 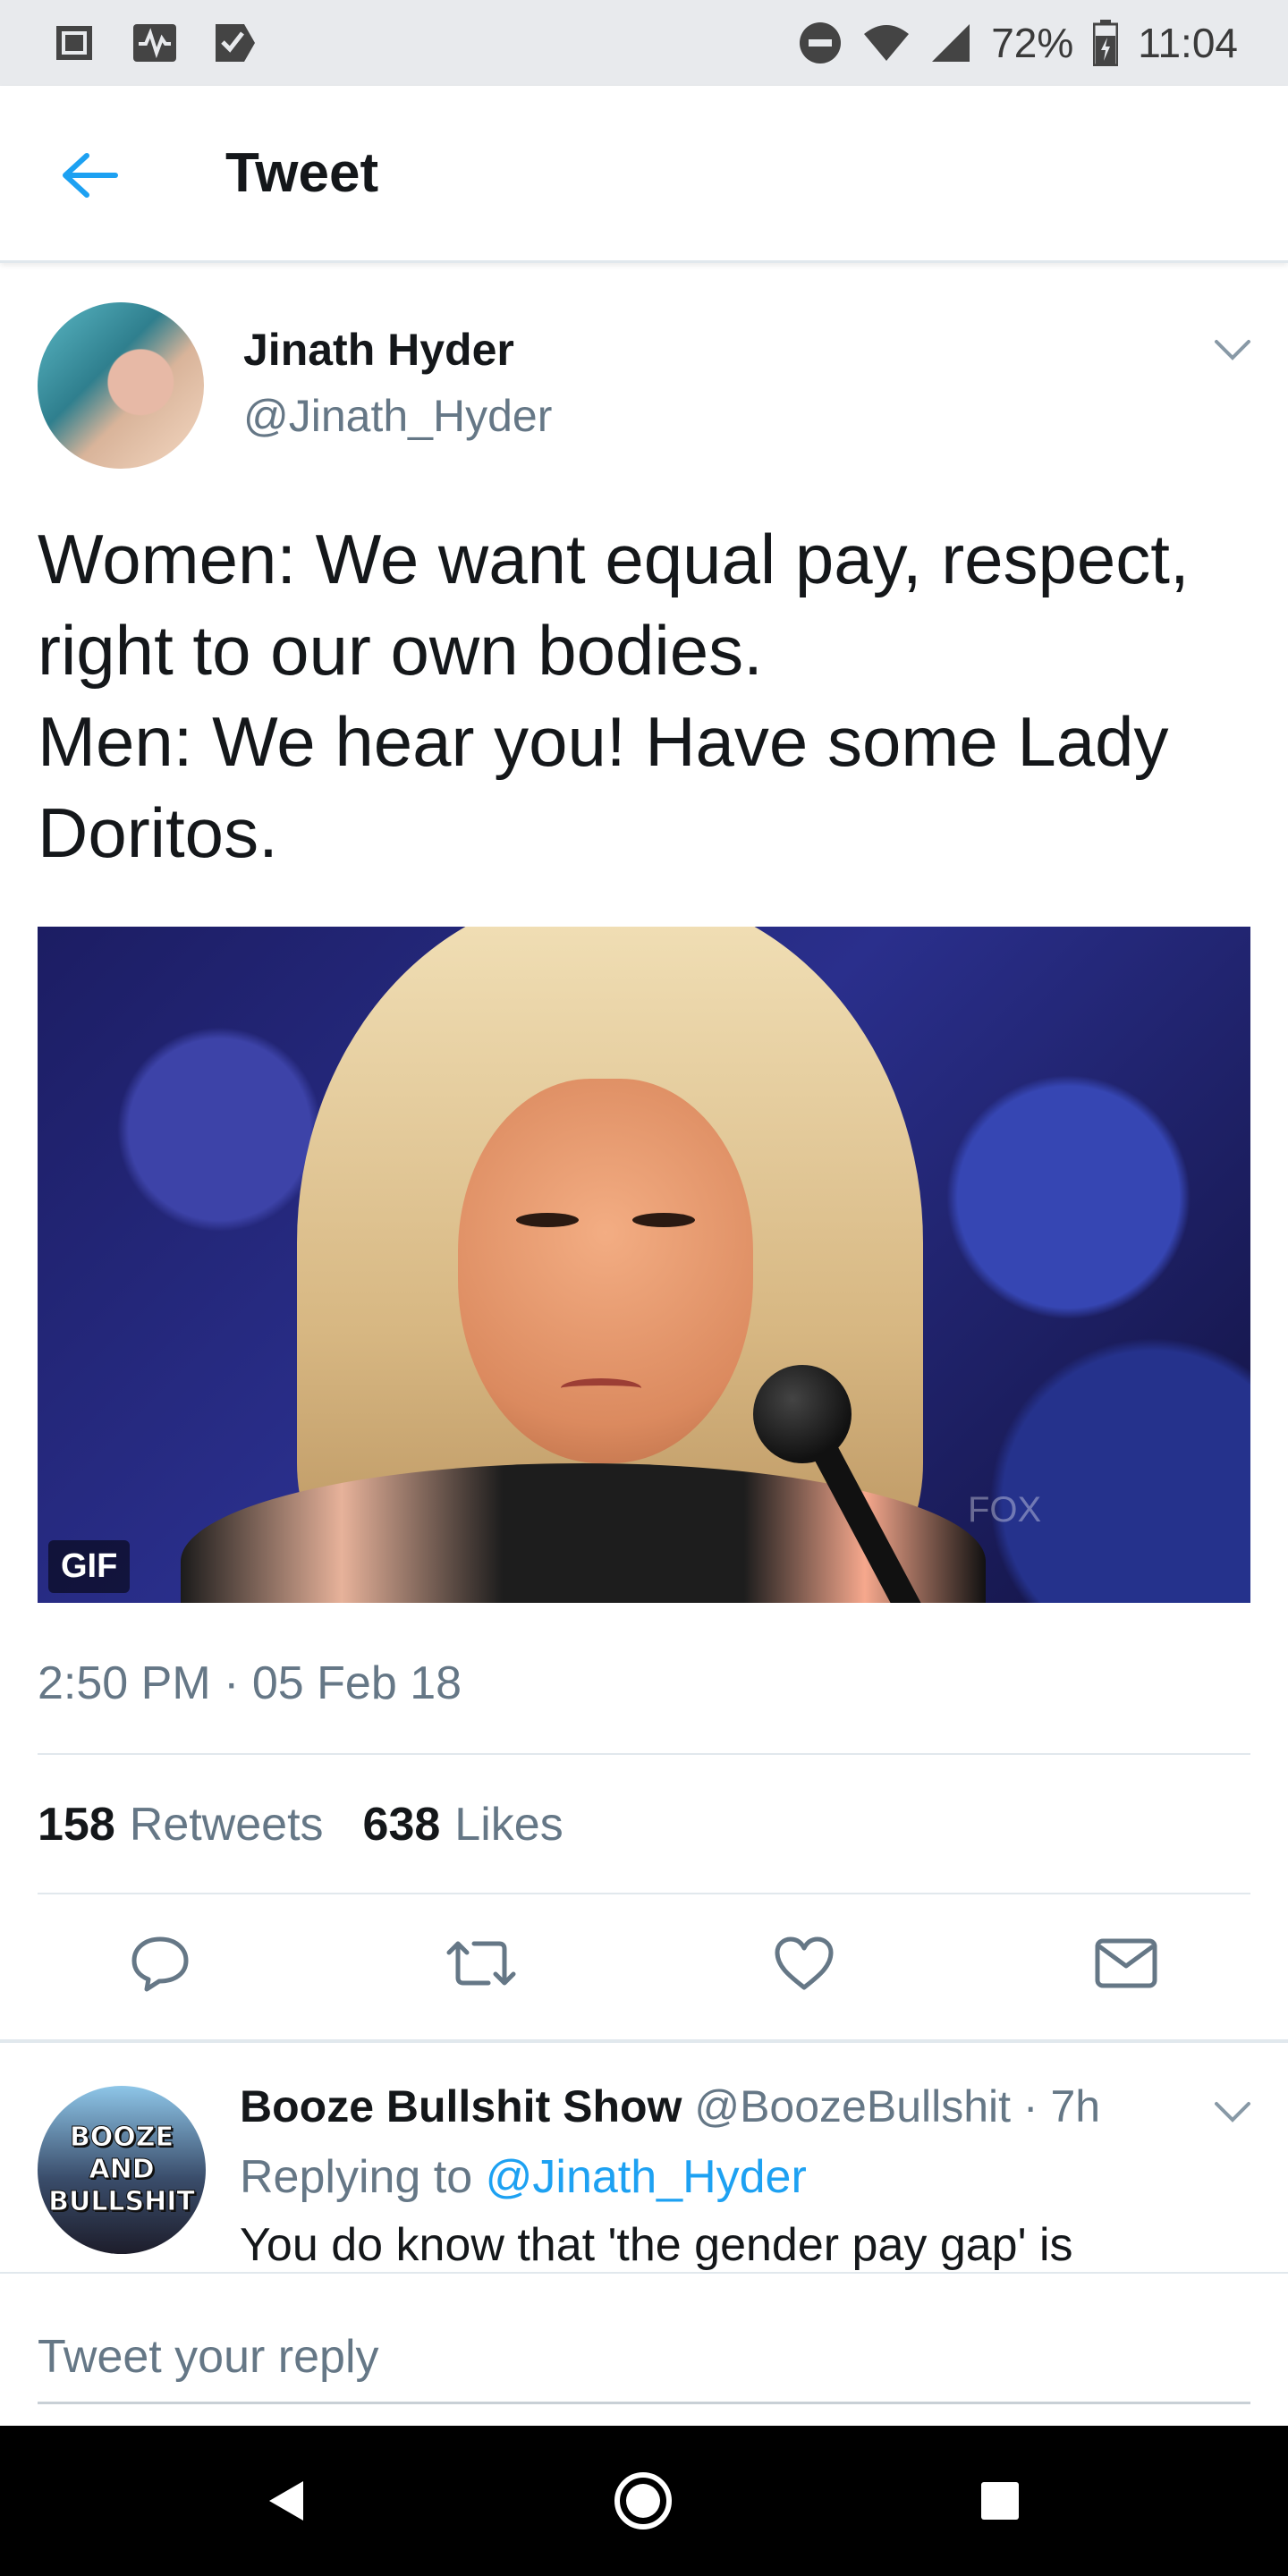 I want to click on retweet-button, so click(x=481, y=1963).